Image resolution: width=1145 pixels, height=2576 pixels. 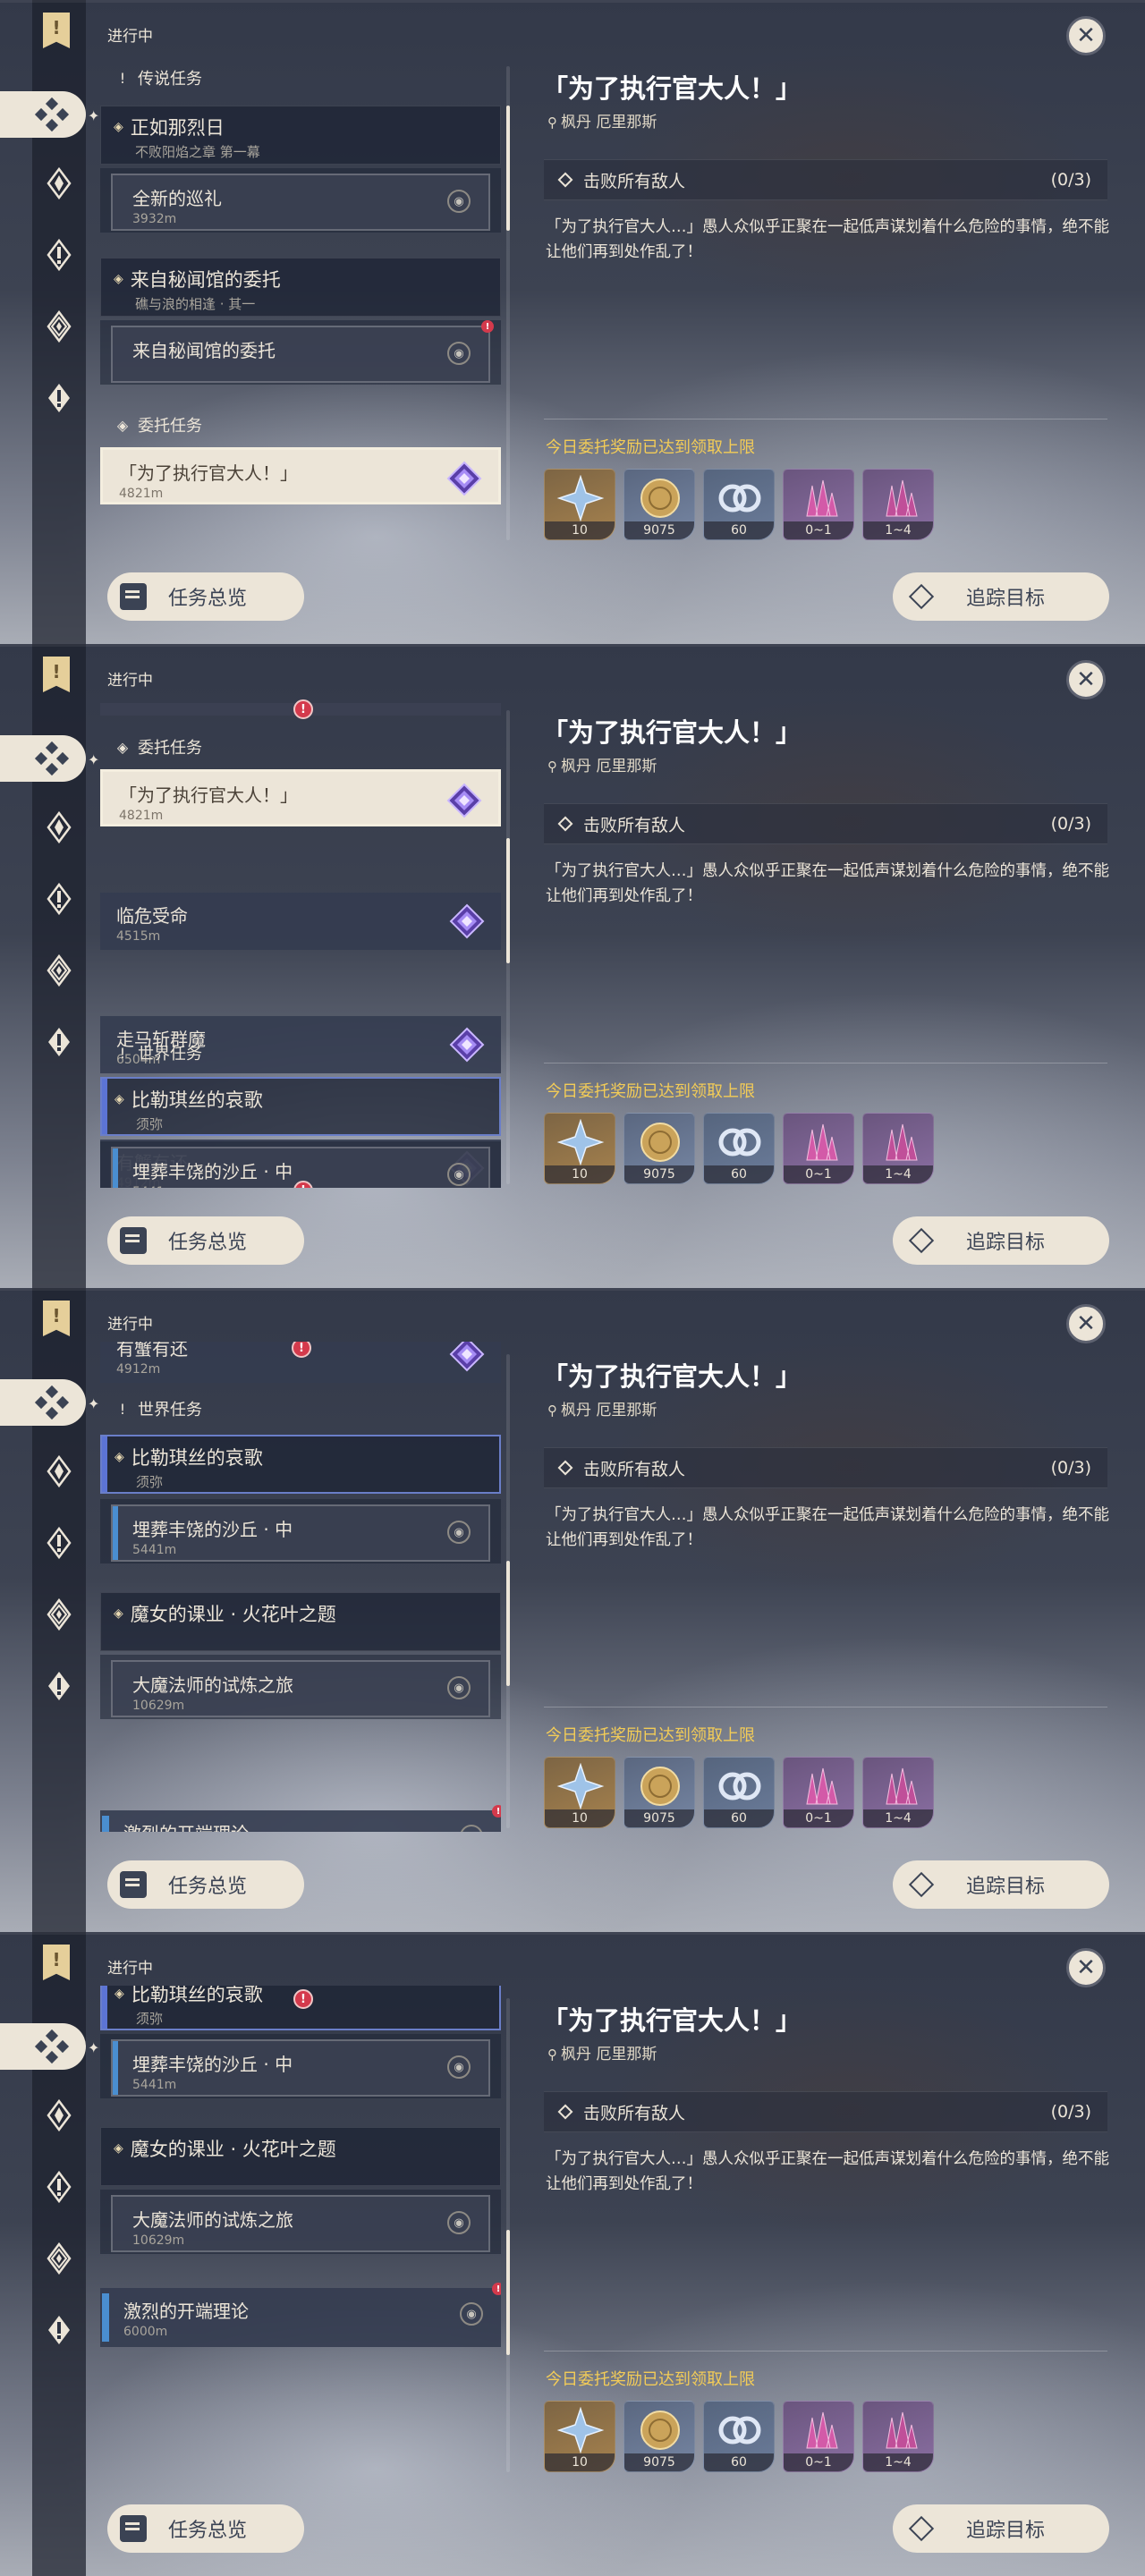 I want to click on quest-distance: 5441m, so click(x=154, y=2085).